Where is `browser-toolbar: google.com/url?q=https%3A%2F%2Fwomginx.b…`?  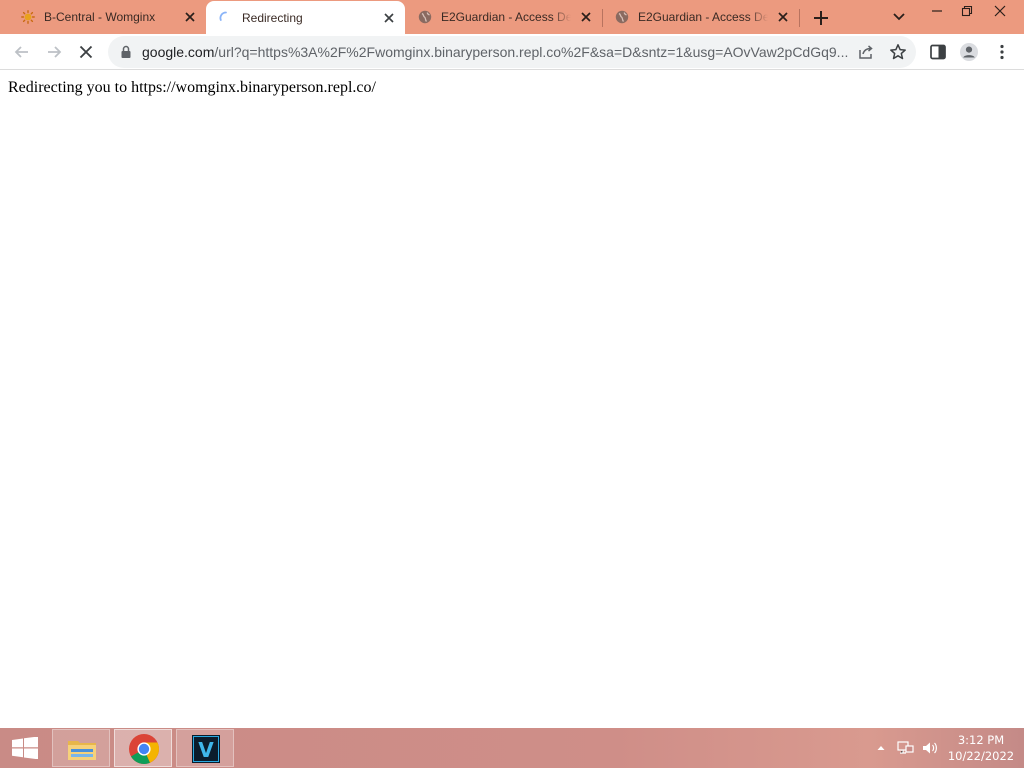 browser-toolbar: google.com/url?q=https%3A%2F%2Fwomginx.b… is located at coordinates (512, 52).